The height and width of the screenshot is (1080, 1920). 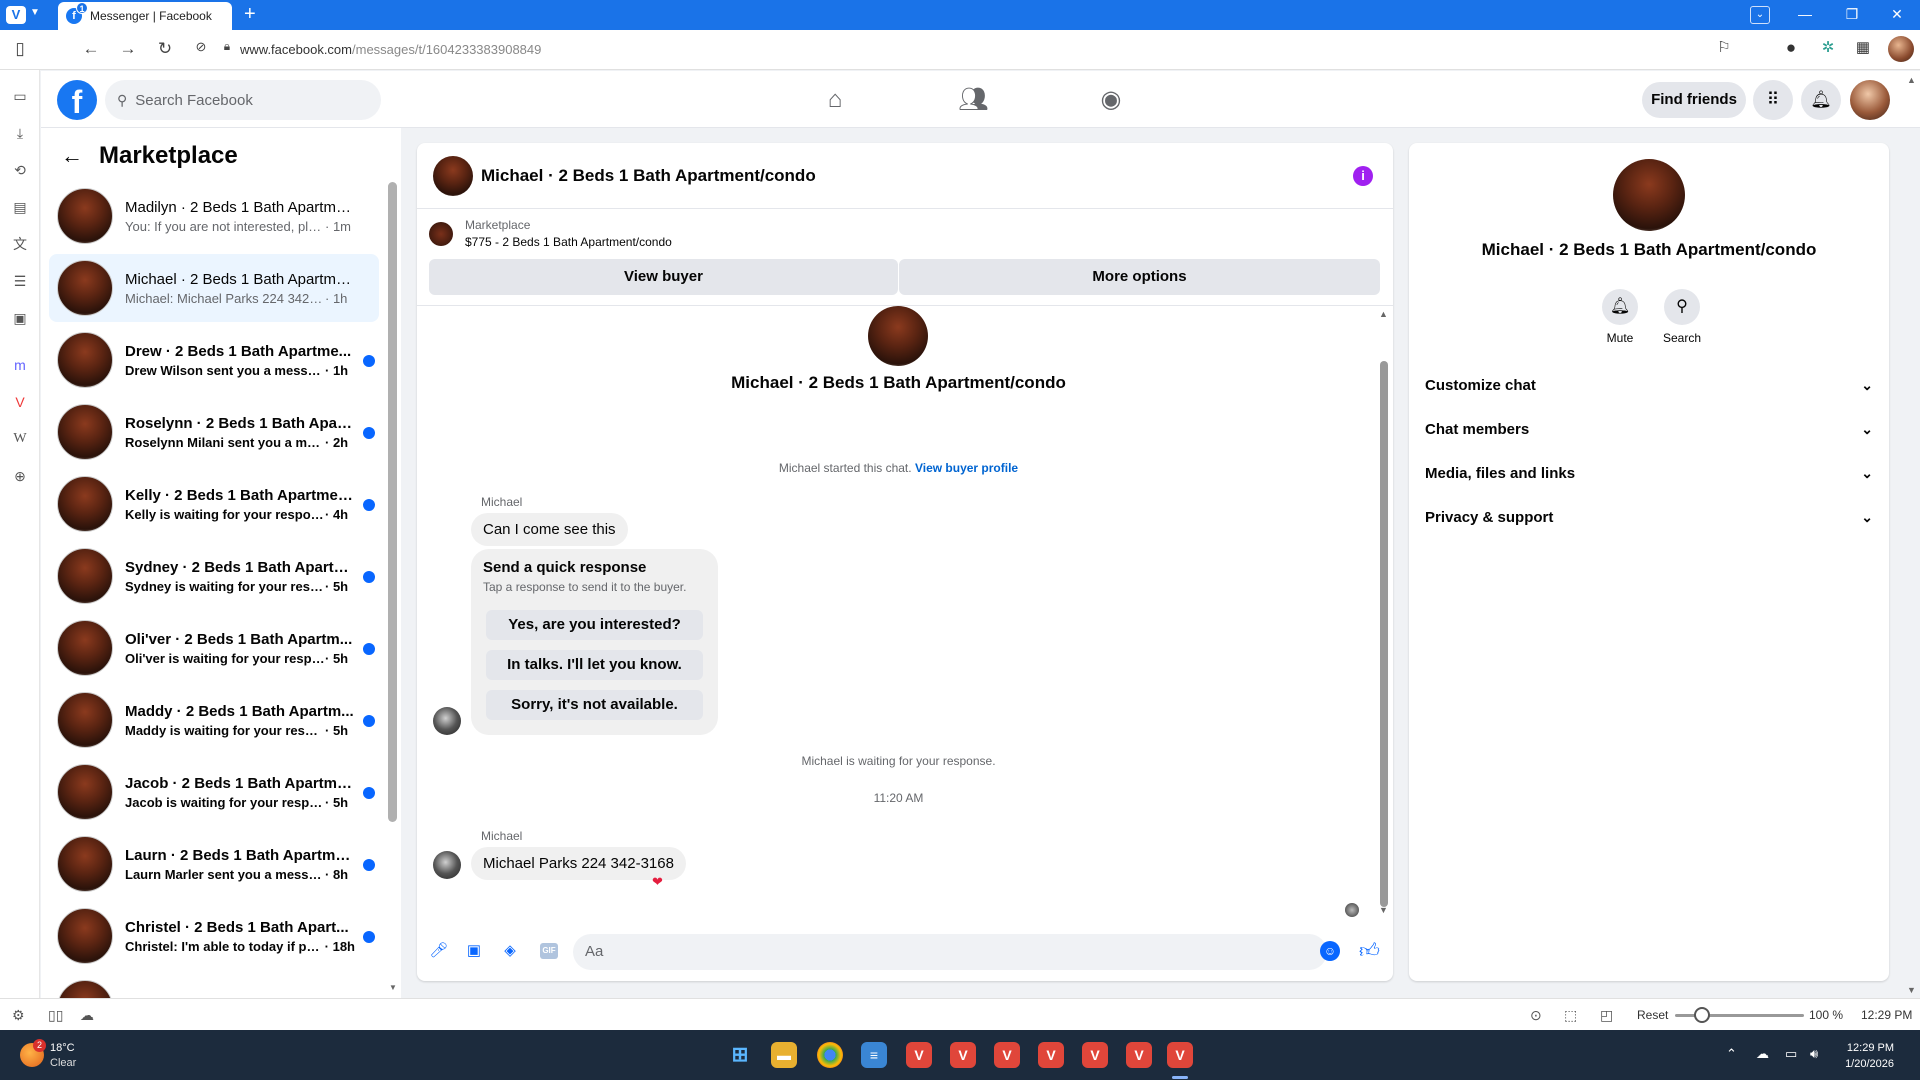 What do you see at coordinates (1760, 15) in the screenshot?
I see `tab-list-dropdown-icon: ⌄` at bounding box center [1760, 15].